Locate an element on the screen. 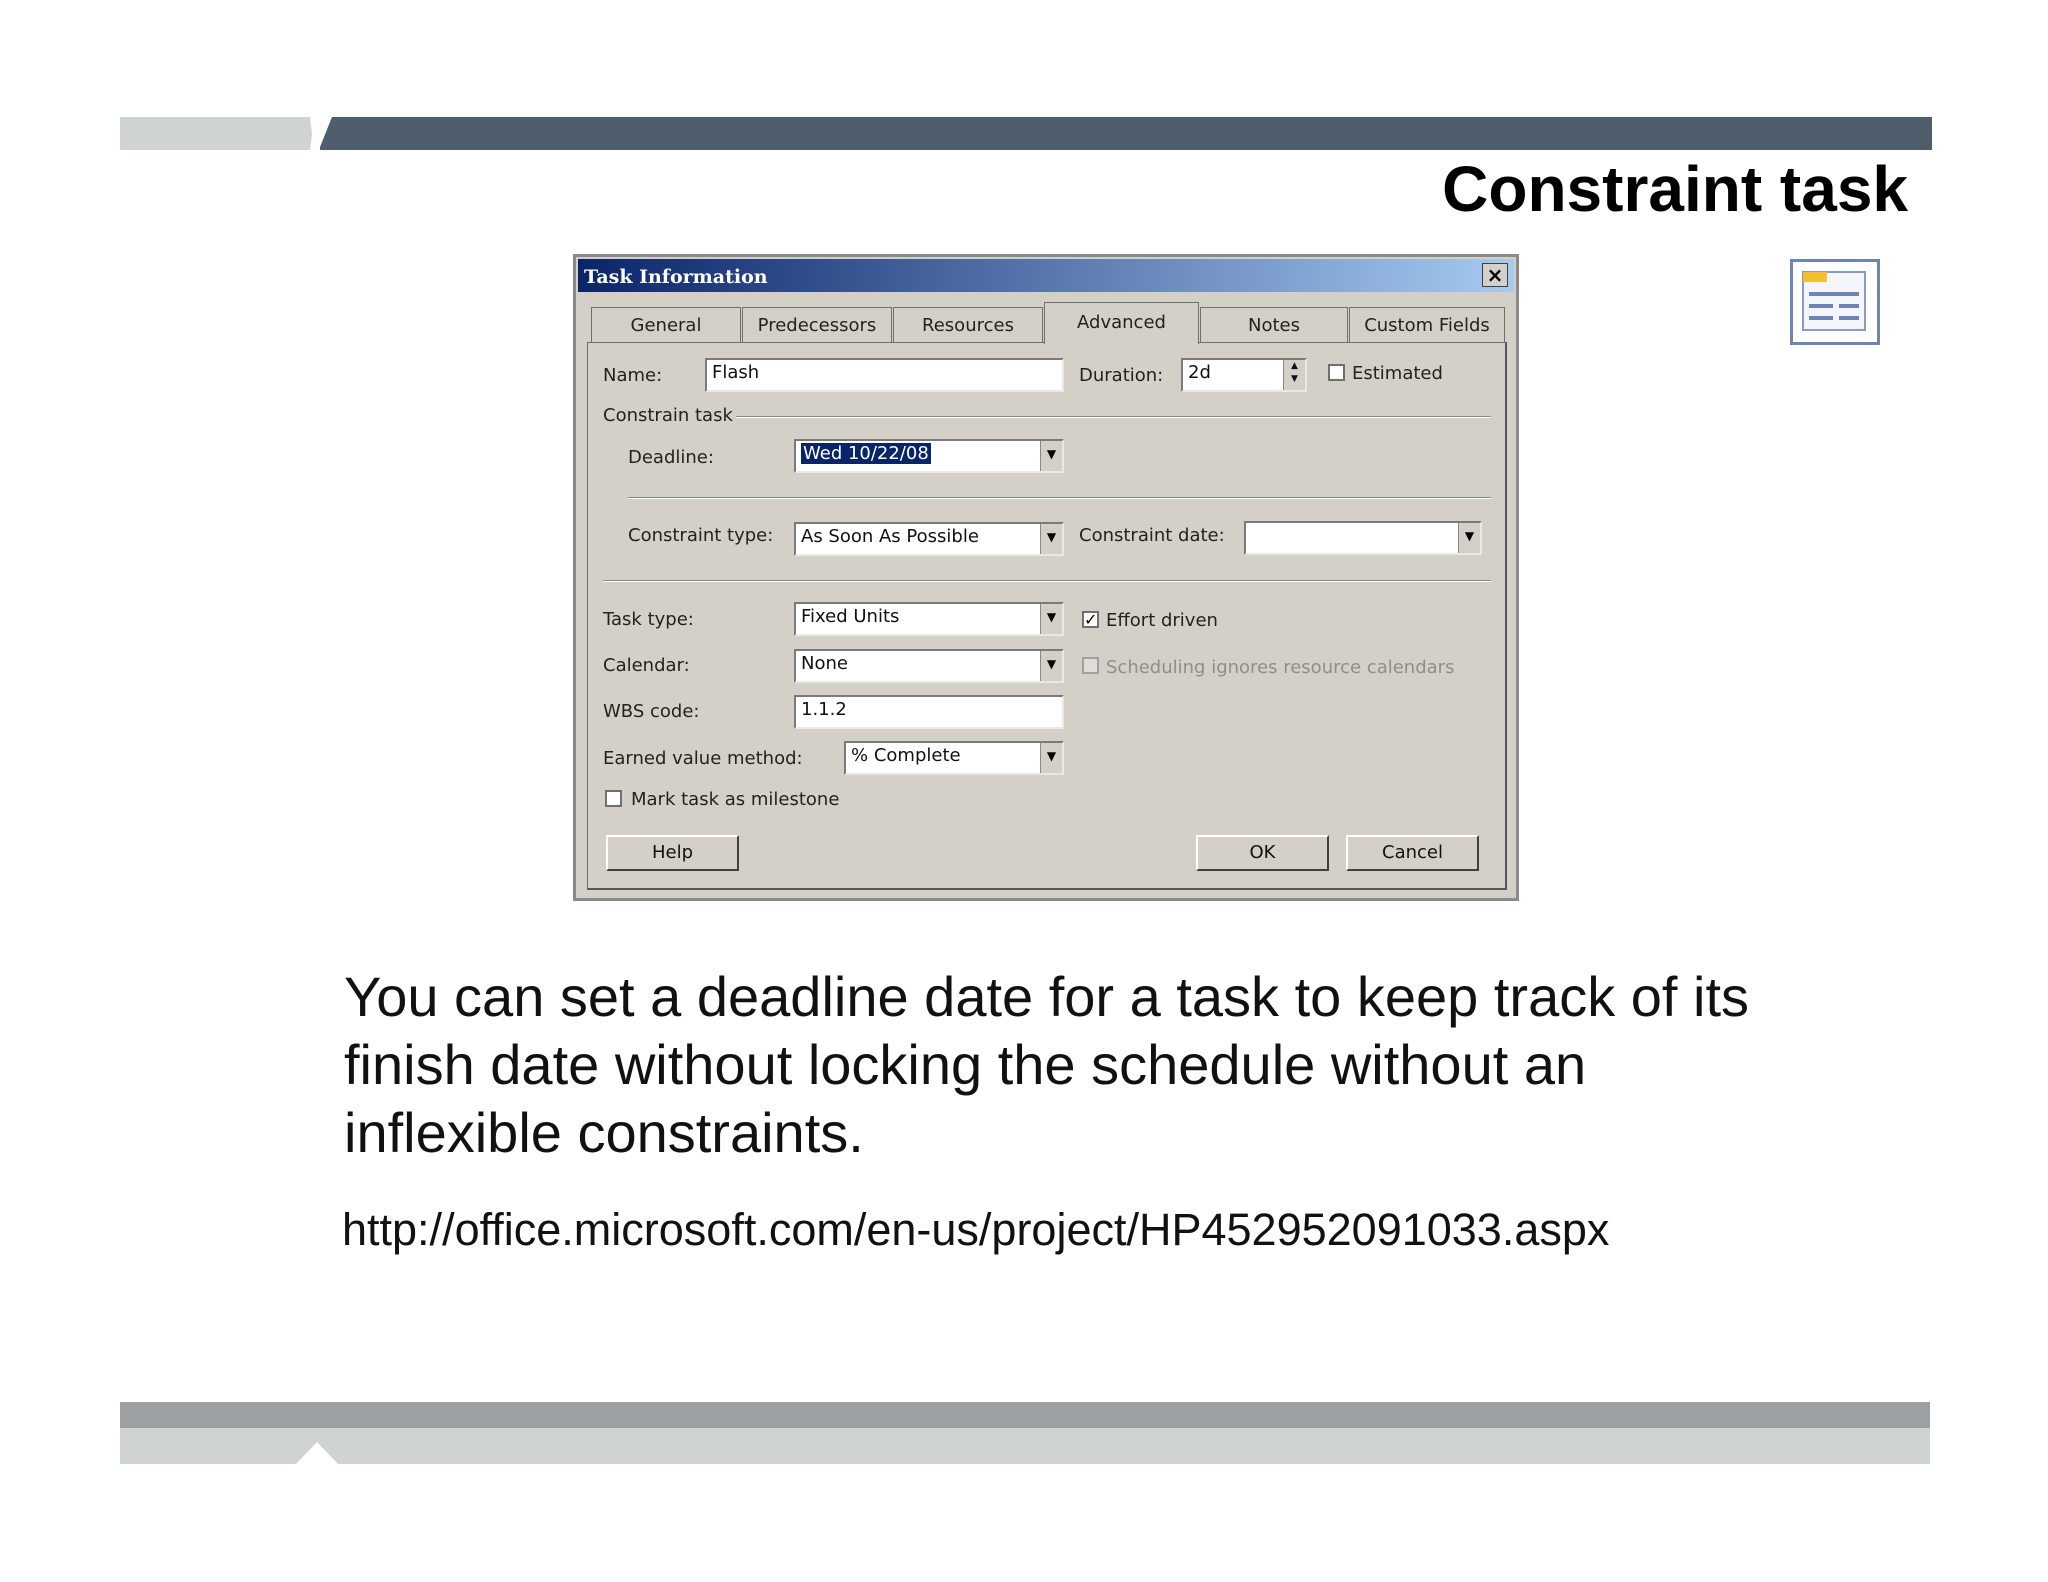 This screenshot has height=1582, width=2048. cancel-button: Cancel is located at coordinates (1412, 853).